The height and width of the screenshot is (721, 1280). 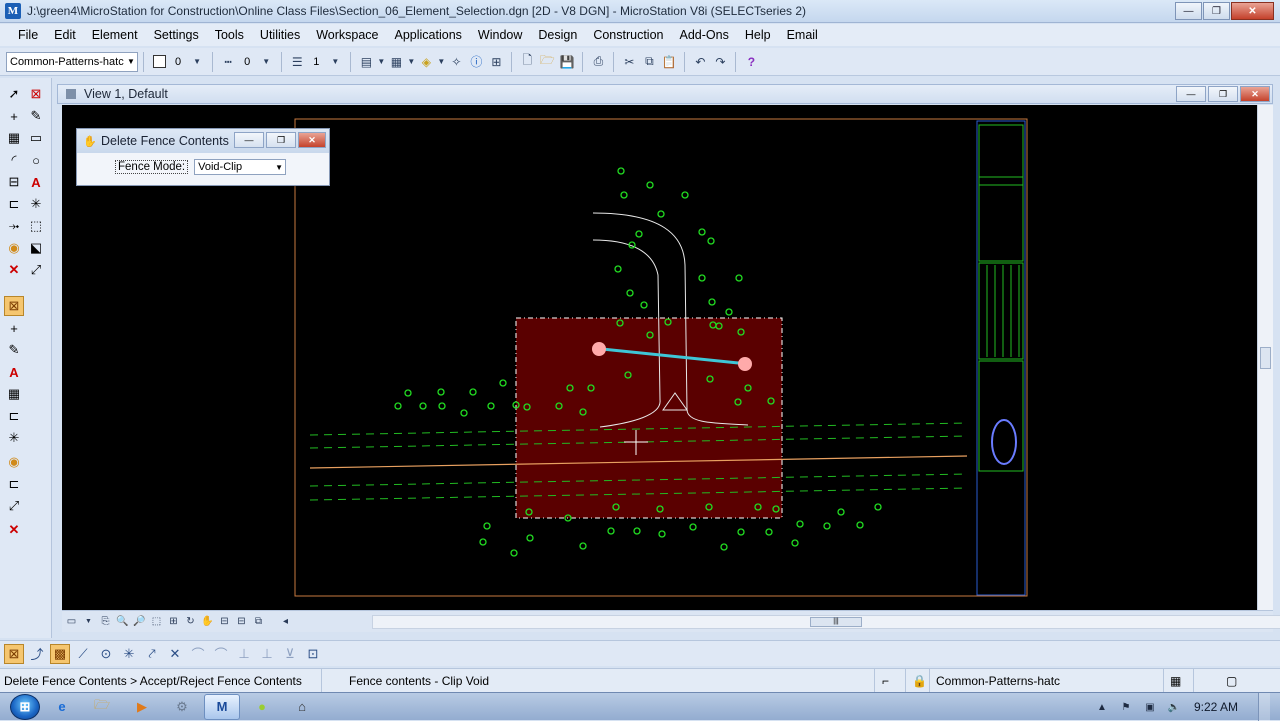 What do you see at coordinates (14, 306) in the screenshot?
I see `fence-delete-icon: ⊠` at bounding box center [14, 306].